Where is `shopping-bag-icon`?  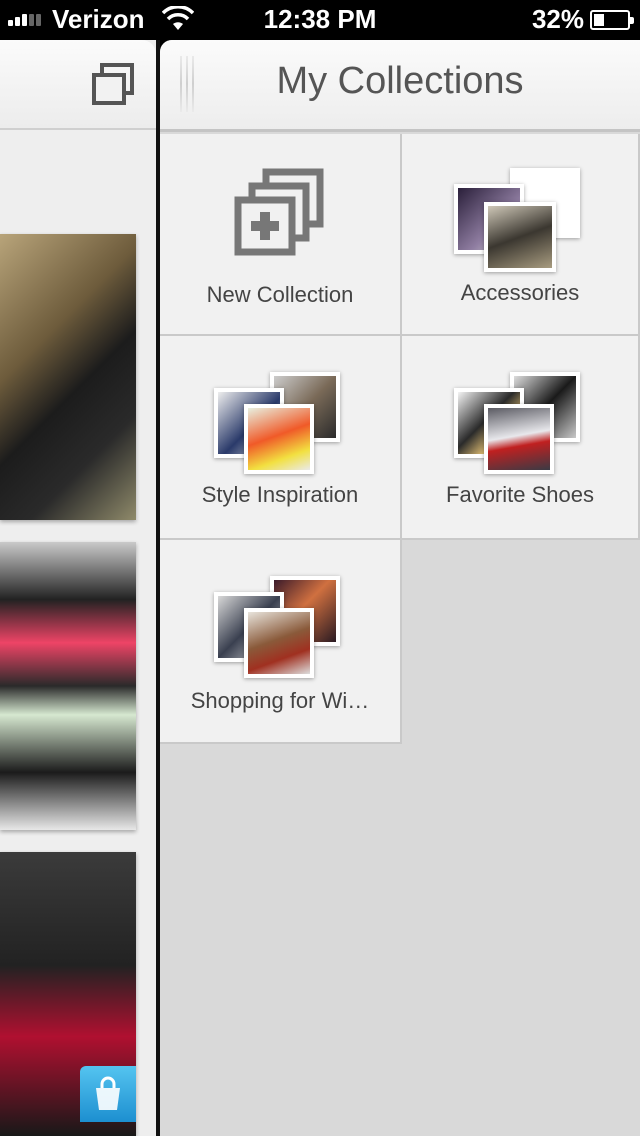
shopping-bag-icon is located at coordinates (108, 1094).